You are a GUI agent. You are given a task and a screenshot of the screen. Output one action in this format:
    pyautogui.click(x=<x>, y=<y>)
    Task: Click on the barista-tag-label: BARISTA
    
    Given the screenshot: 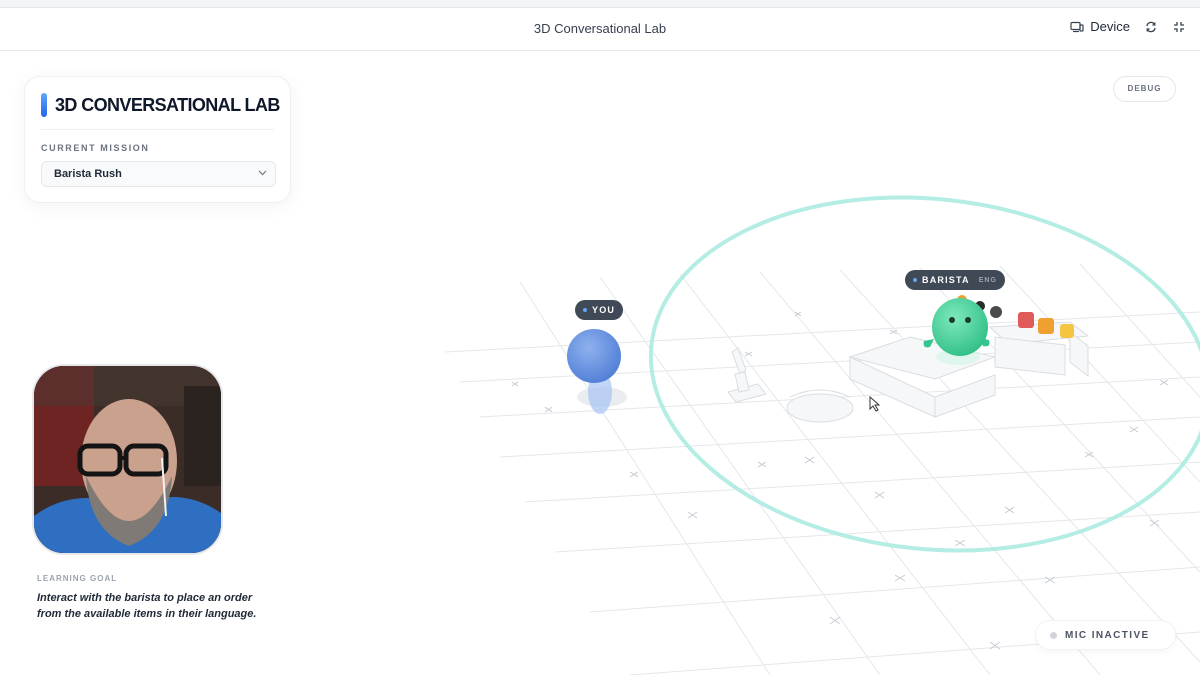 What is the action you would take?
    pyautogui.click(x=946, y=280)
    